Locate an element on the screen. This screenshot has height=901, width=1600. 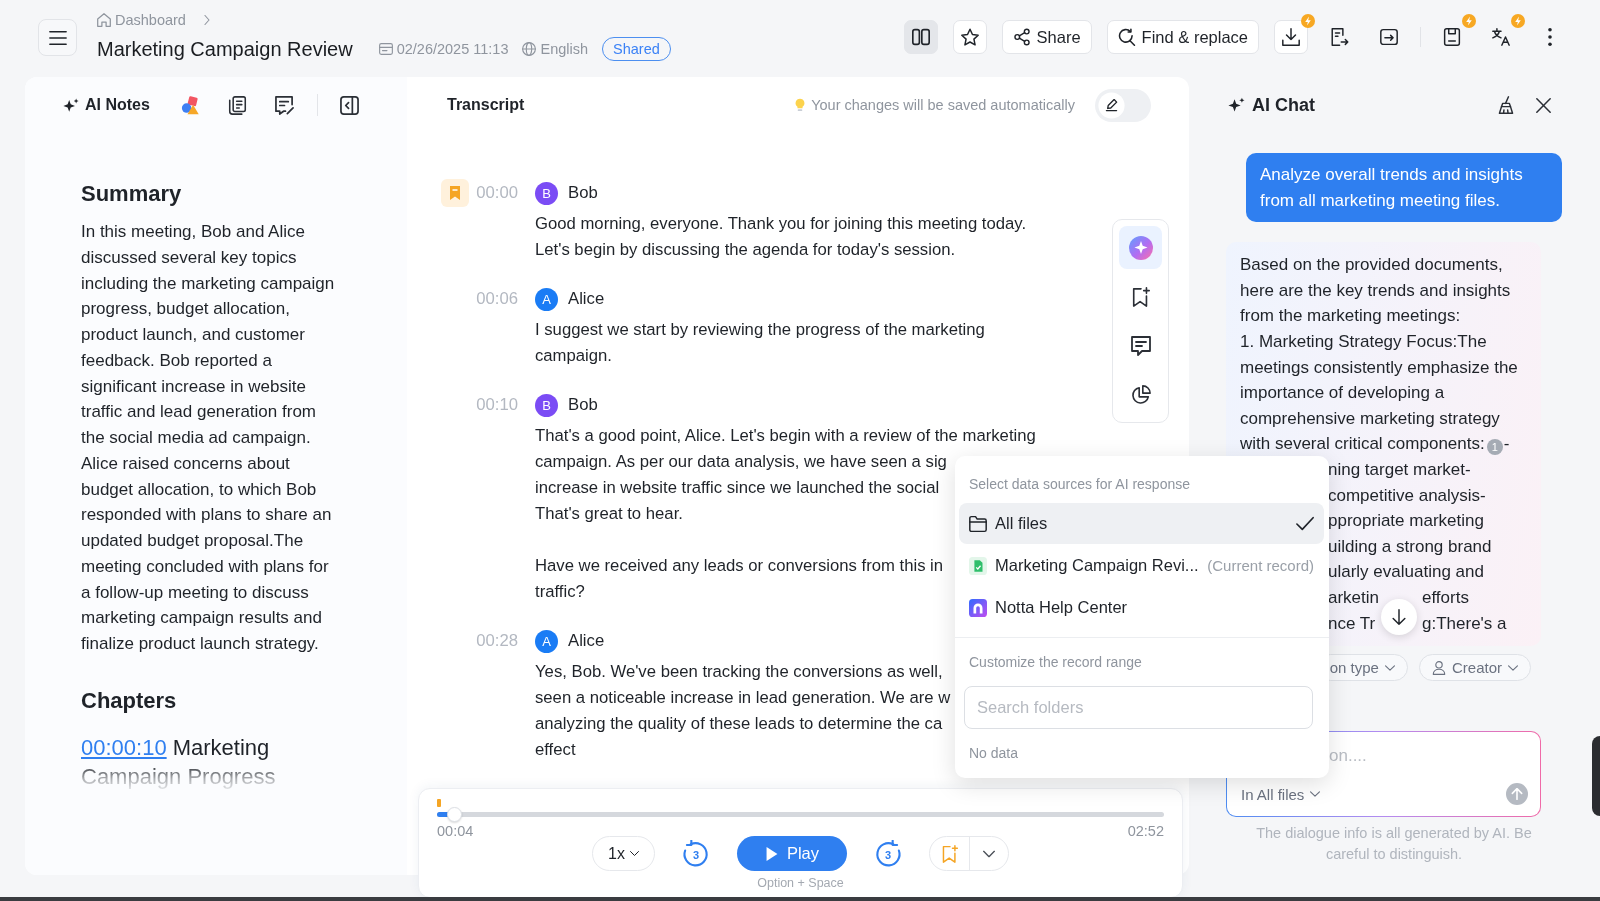
utterance-line: That's a good point, Alice. Let's begin with a review of the marketing is located at coordinates (785, 436).